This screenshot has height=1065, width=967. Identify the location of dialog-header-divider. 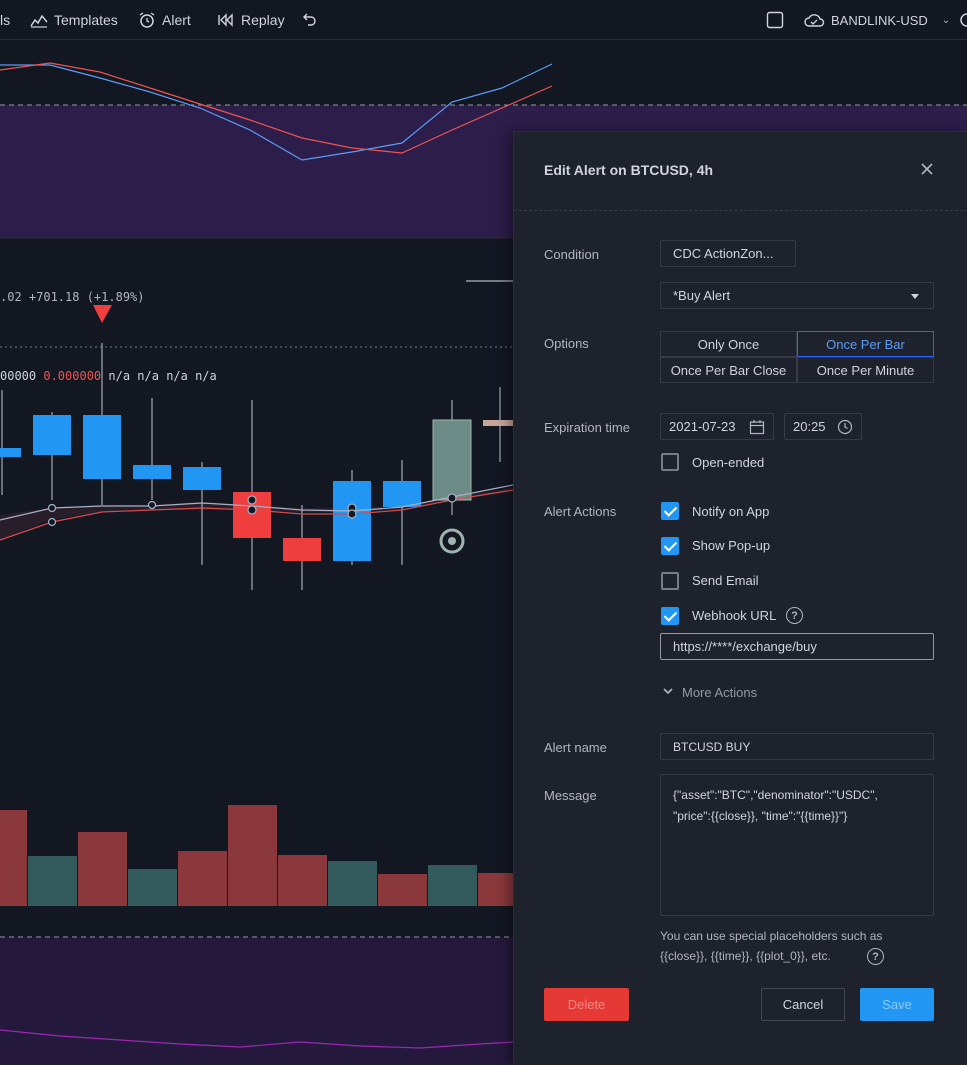
(740, 210).